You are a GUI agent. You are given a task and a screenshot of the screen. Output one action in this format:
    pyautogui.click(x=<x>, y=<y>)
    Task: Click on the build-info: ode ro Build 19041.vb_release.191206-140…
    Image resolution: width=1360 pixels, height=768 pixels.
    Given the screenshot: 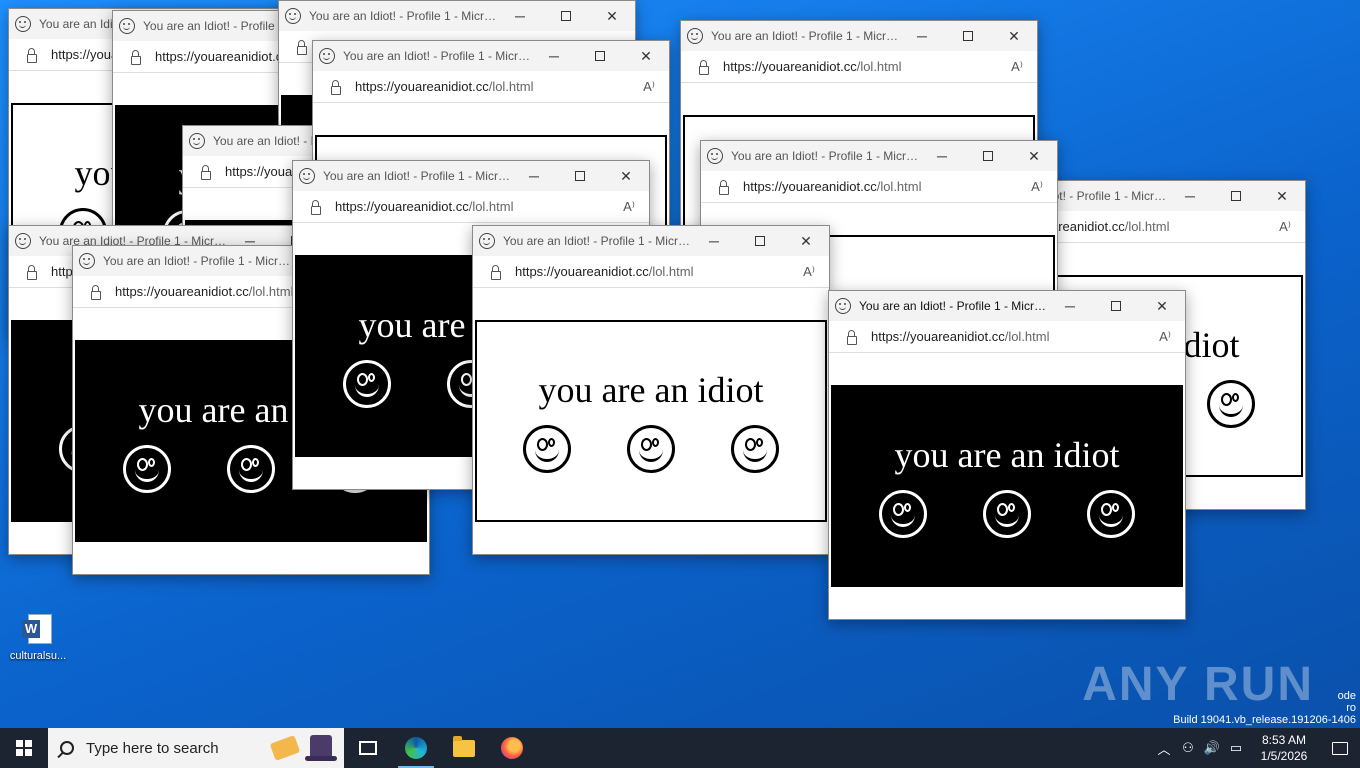 What is the action you would take?
    pyautogui.click(x=1264, y=708)
    